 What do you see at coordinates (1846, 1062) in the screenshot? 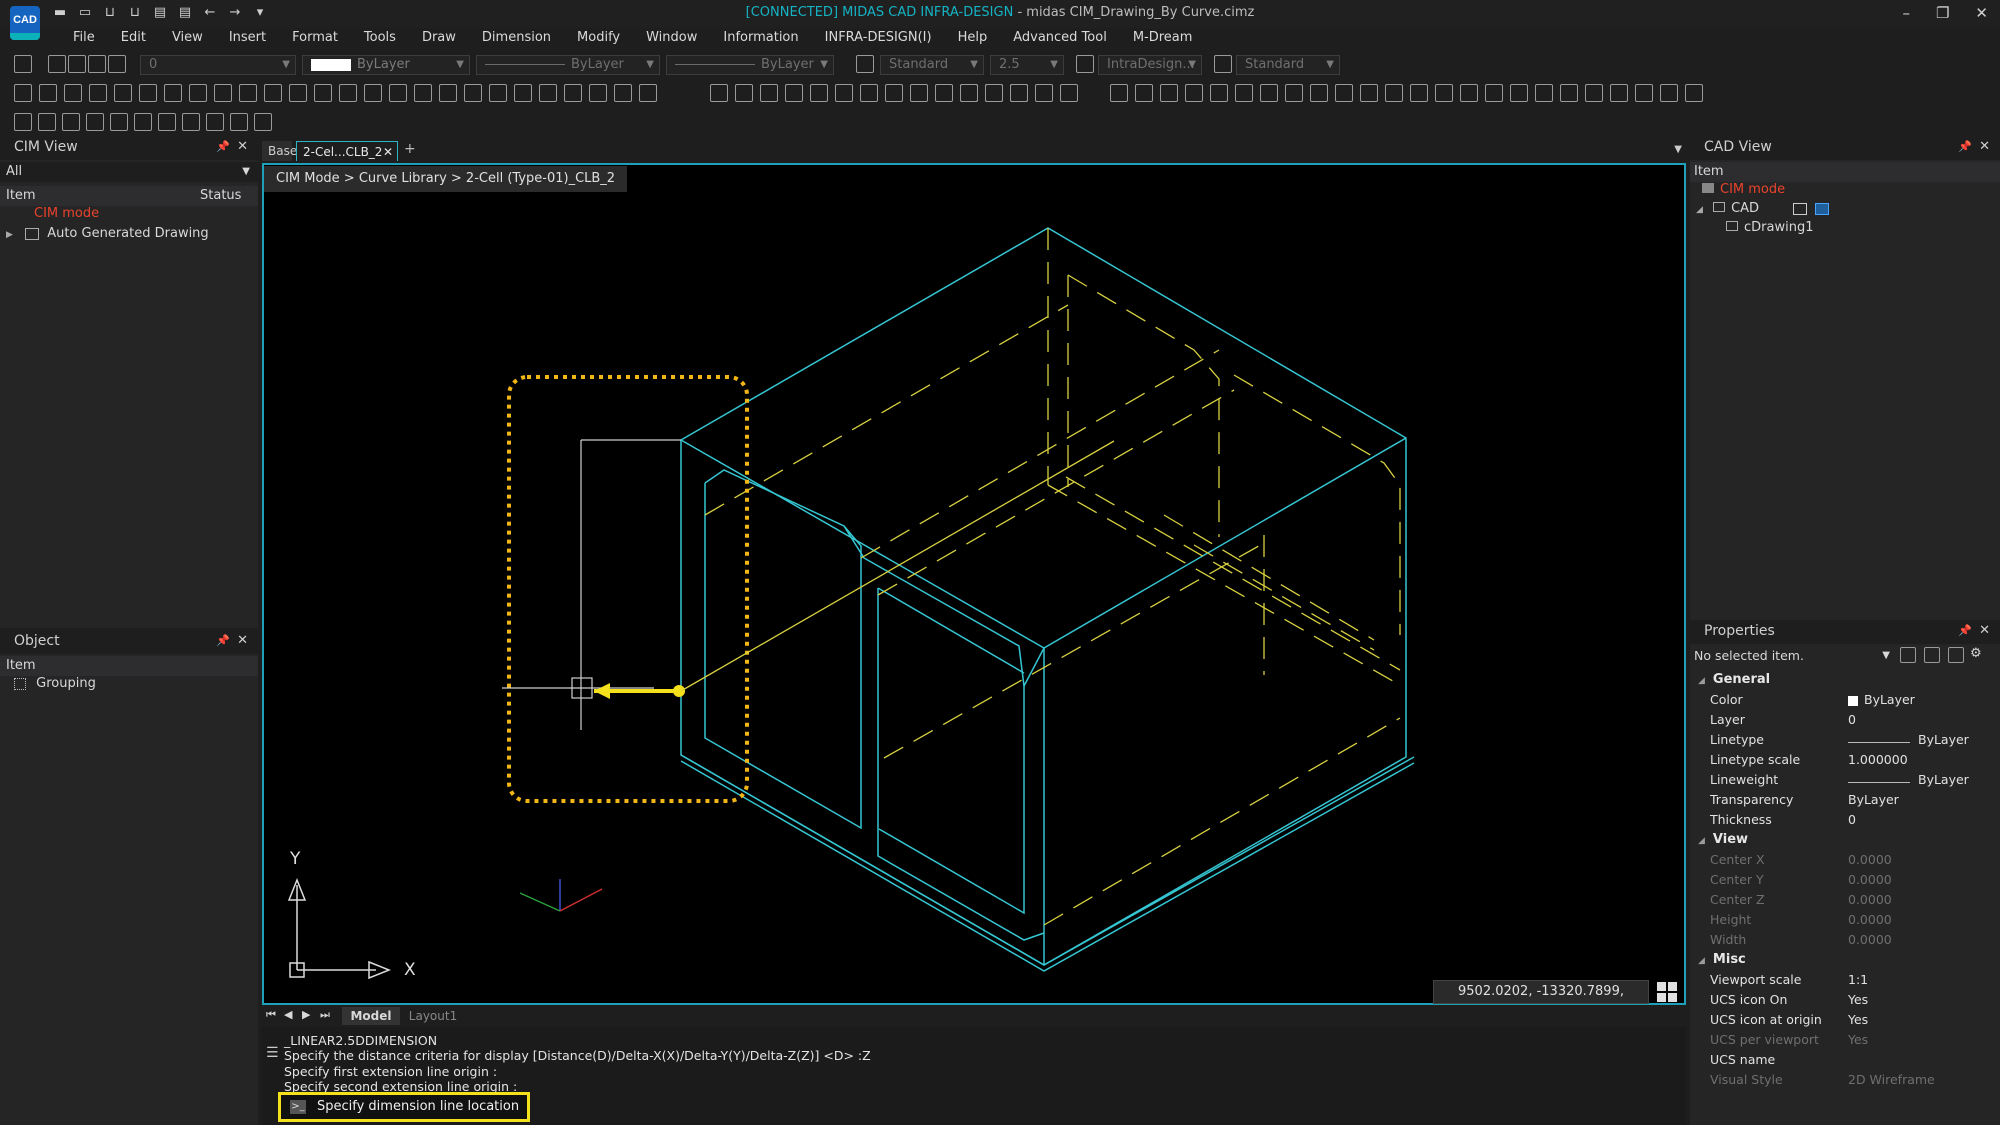
I see `property-row: UCS name` at bounding box center [1846, 1062].